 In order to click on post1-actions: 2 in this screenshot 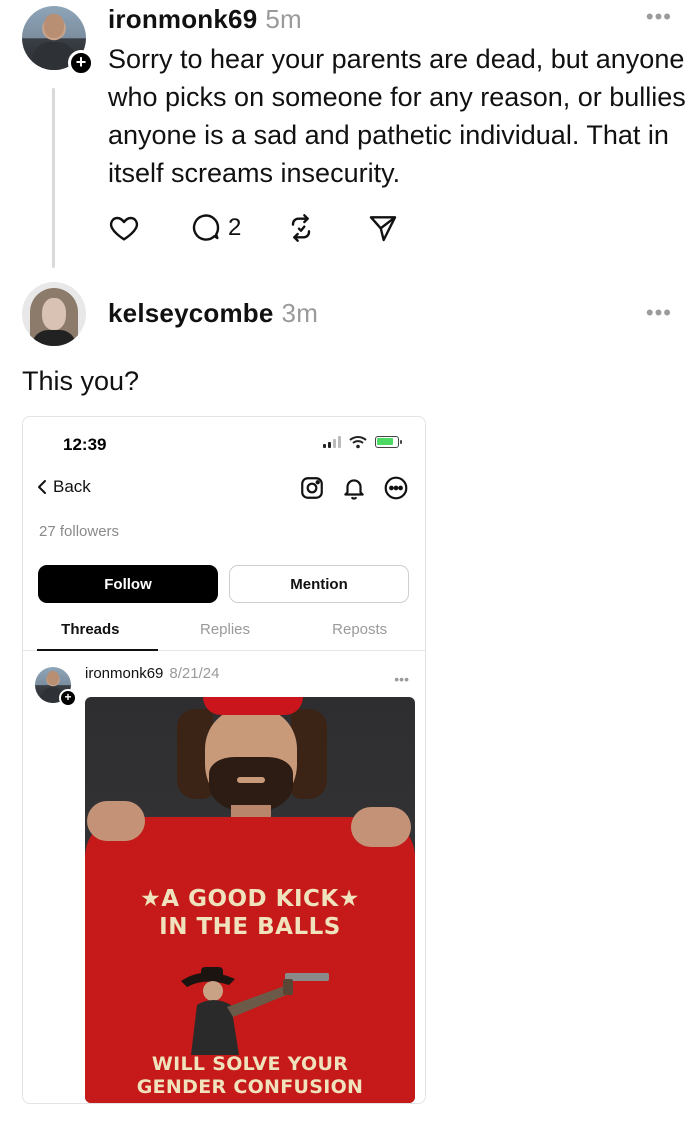, I will do `click(278, 228)`.